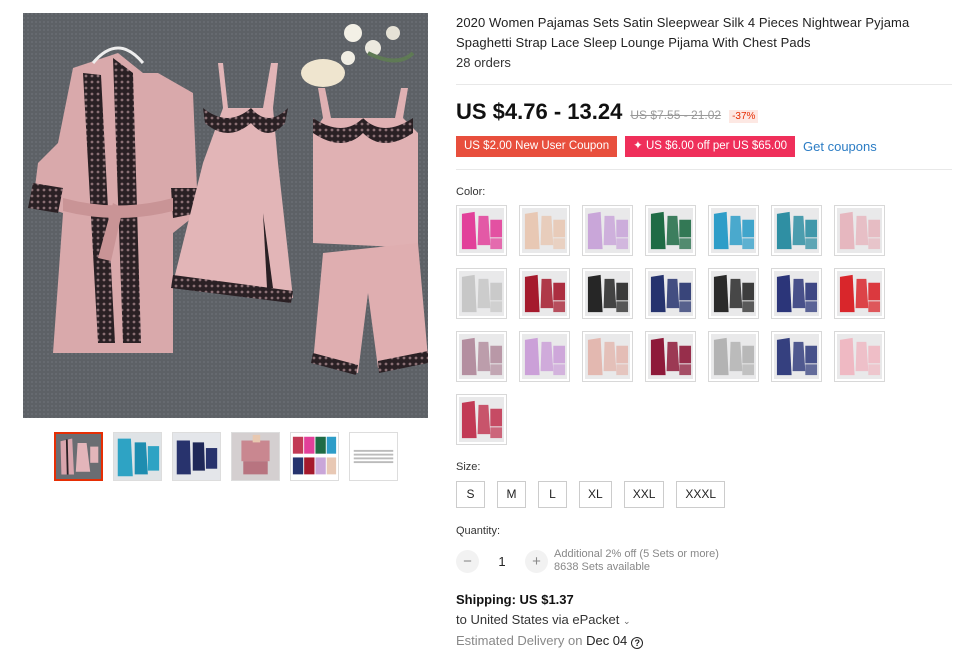 This screenshot has width=957, height=653. Describe the element at coordinates (538, 619) in the screenshot. I see `ship-to-text: to United States via ePacket` at that location.